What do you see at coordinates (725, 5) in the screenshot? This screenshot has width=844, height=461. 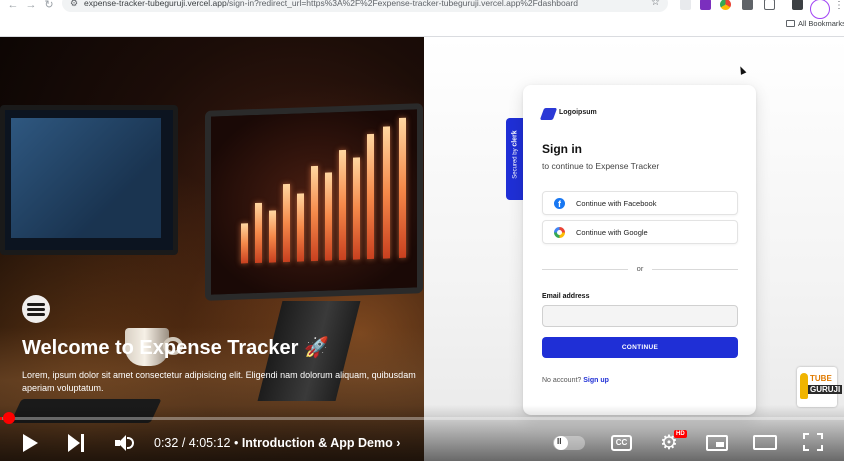 I see `chrome-extension-icon` at bounding box center [725, 5].